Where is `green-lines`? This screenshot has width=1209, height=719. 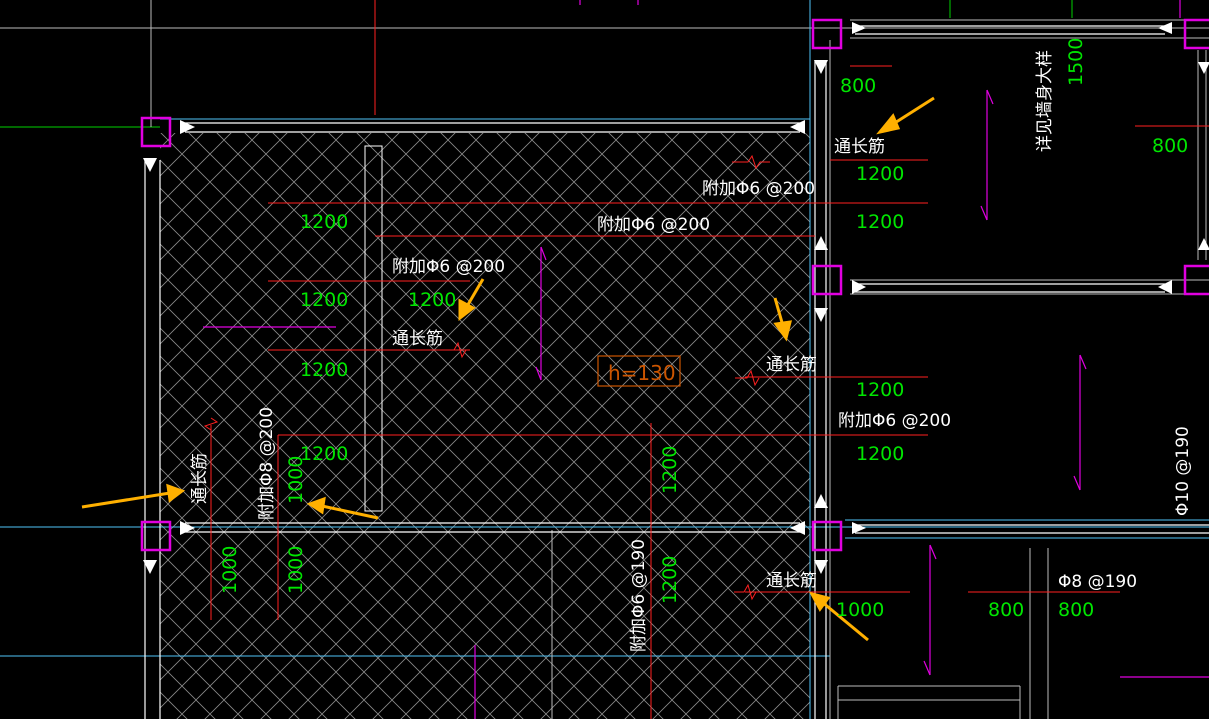 green-lines is located at coordinates (1011, 9).